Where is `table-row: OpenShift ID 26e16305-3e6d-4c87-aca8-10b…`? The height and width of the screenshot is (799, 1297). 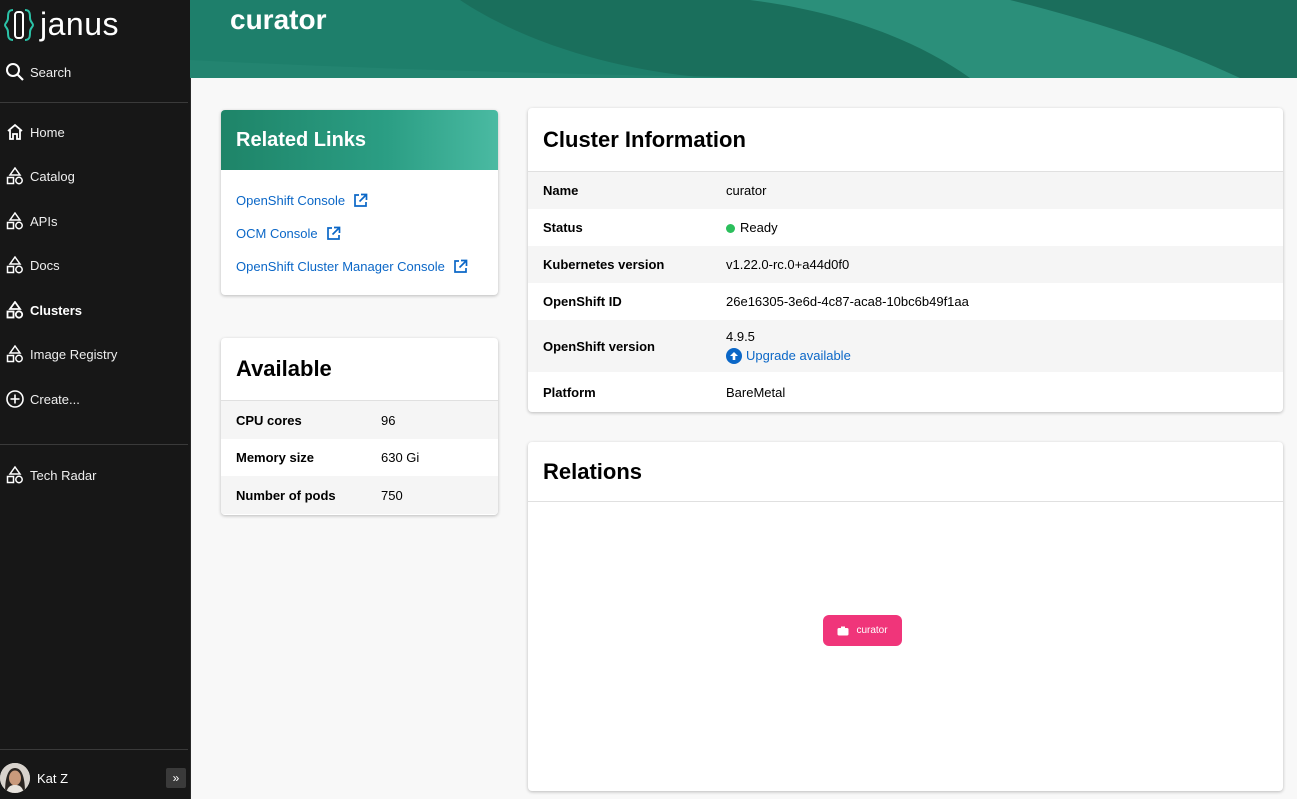
table-row: OpenShift ID 26e16305-3e6d-4c87-aca8-10b… is located at coordinates (905, 301).